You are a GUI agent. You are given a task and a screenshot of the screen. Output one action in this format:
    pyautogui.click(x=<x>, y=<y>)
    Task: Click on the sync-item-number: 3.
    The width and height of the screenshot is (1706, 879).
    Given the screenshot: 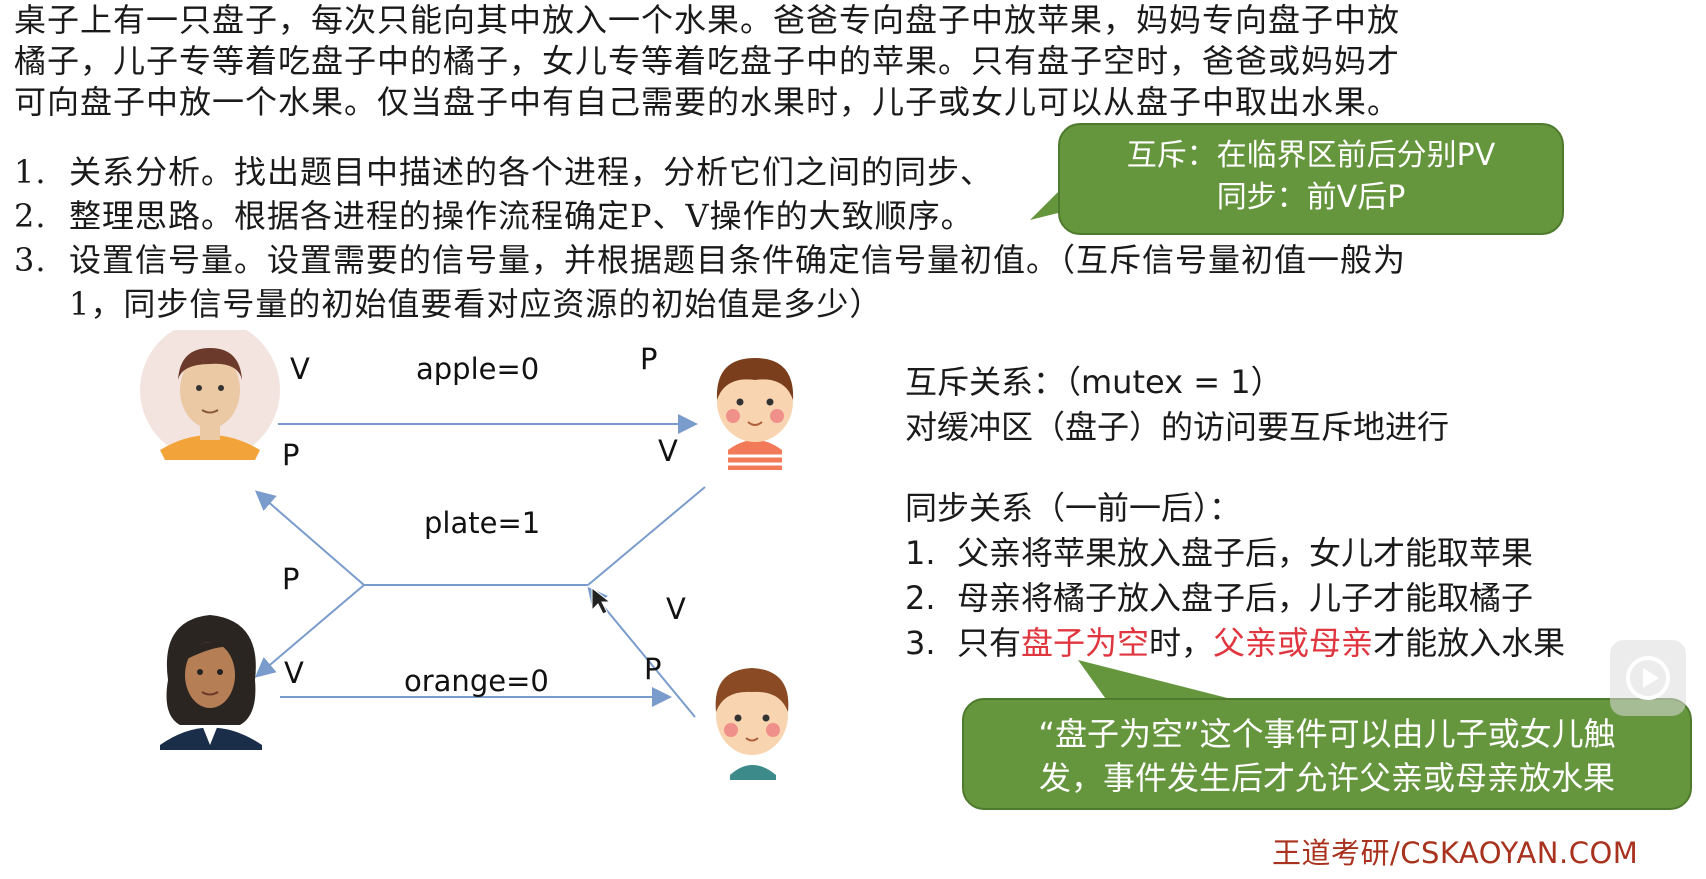 What is the action you would take?
    pyautogui.click(x=920, y=643)
    